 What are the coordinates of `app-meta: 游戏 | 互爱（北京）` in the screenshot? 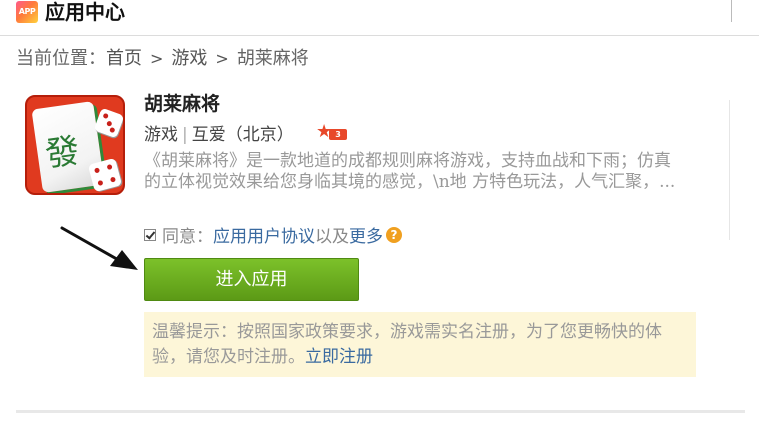 It's located at (219, 135).